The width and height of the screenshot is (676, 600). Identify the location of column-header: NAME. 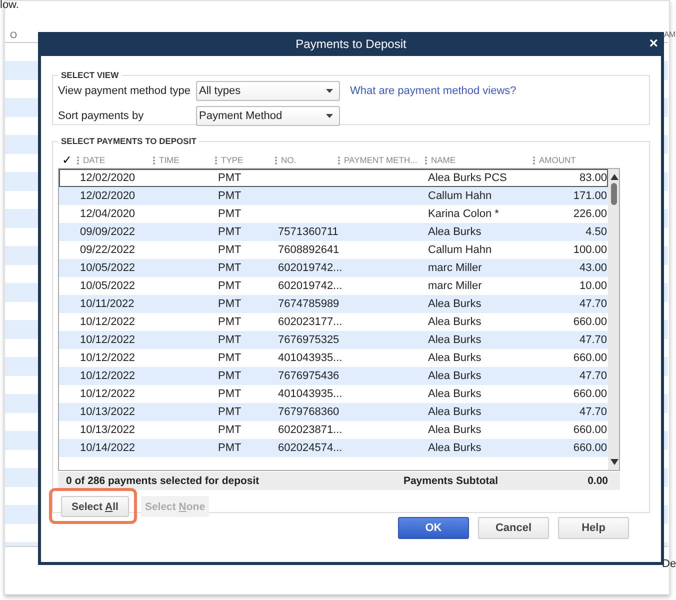
(479, 159).